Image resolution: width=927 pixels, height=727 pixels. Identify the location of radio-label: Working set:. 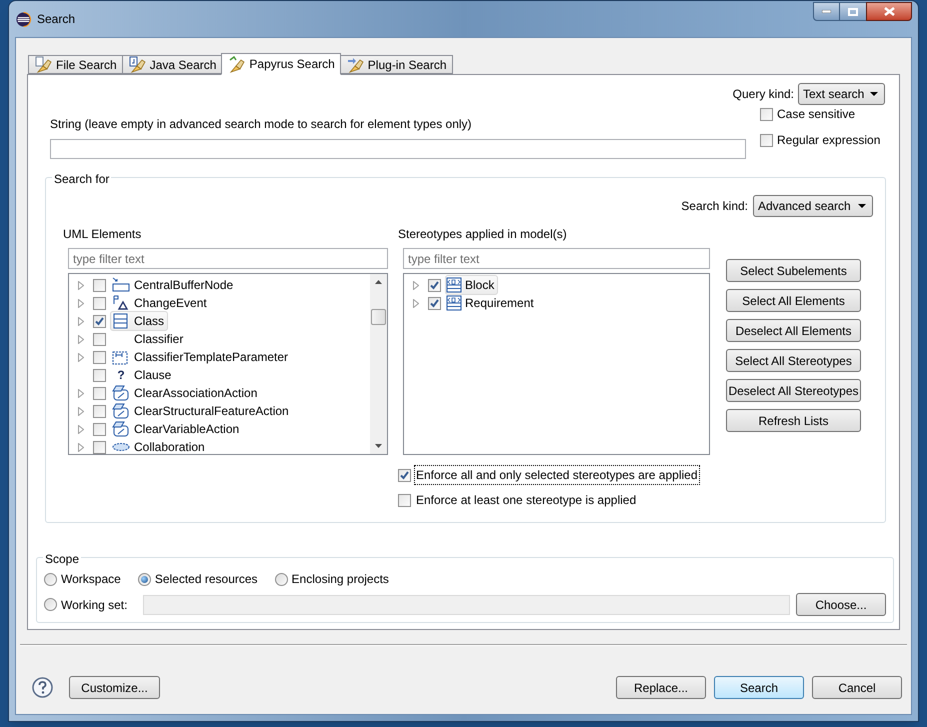
(94, 605).